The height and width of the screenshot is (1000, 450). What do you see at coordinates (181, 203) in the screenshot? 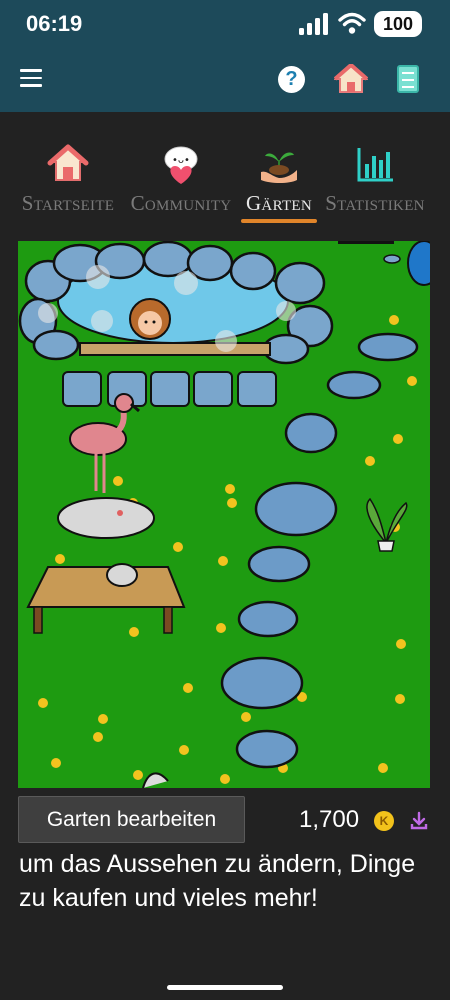
I see `tab-label: Community` at bounding box center [181, 203].